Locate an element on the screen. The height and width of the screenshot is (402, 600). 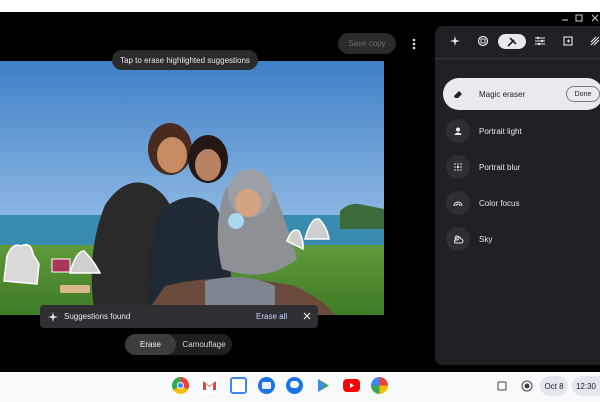
tab-adjust is located at coordinates (540, 41).